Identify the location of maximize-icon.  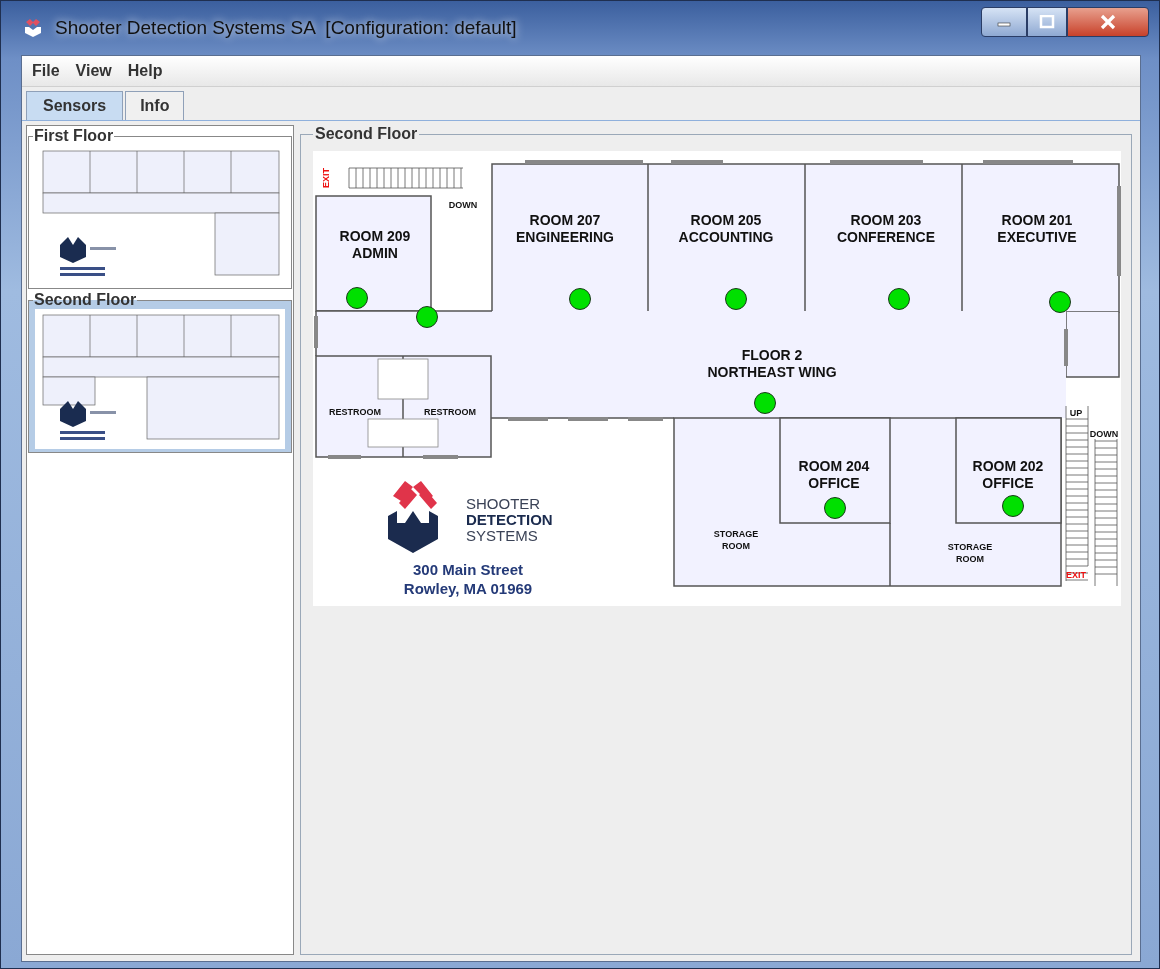
(1047, 22).